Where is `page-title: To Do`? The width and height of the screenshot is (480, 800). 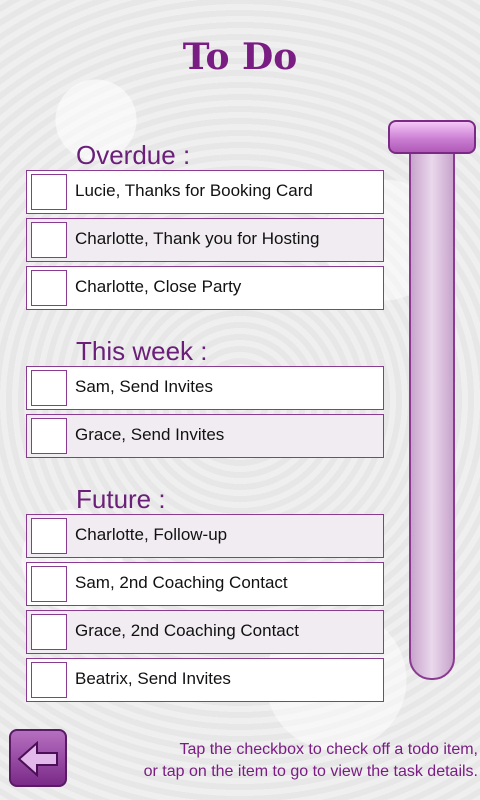
page-title: To Do is located at coordinates (240, 57).